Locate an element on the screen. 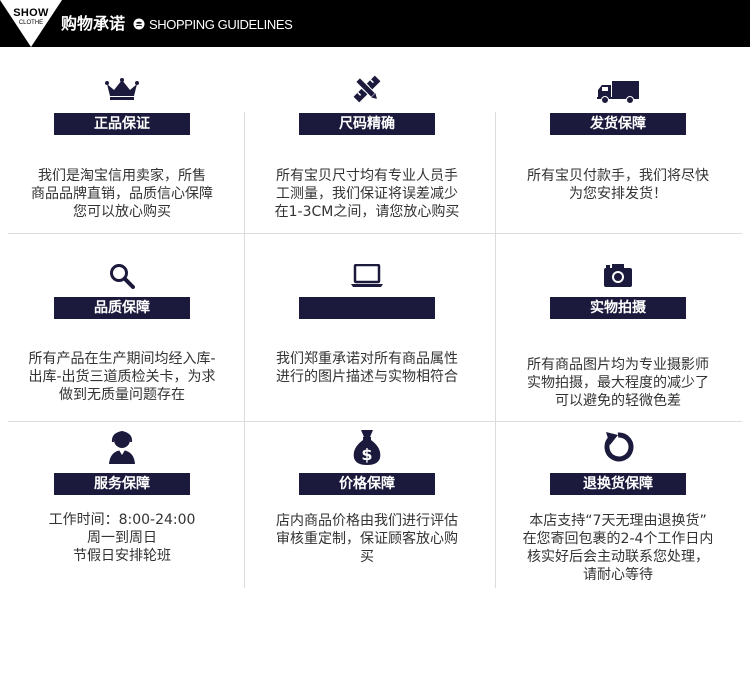 The height and width of the screenshot is (680, 750). description-line: 我们郑重承诺对所有商品属性 is located at coordinates (367, 359).